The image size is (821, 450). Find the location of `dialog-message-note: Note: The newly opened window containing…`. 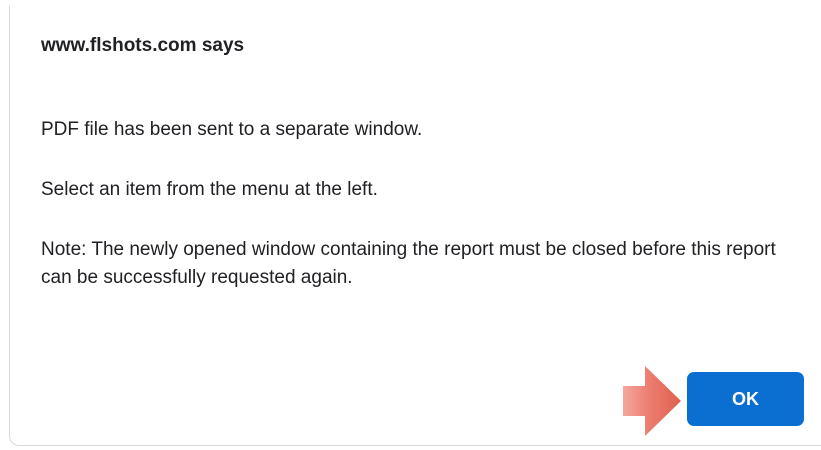

dialog-message-note: Note: The newly opened window containing… is located at coordinates (408, 263).